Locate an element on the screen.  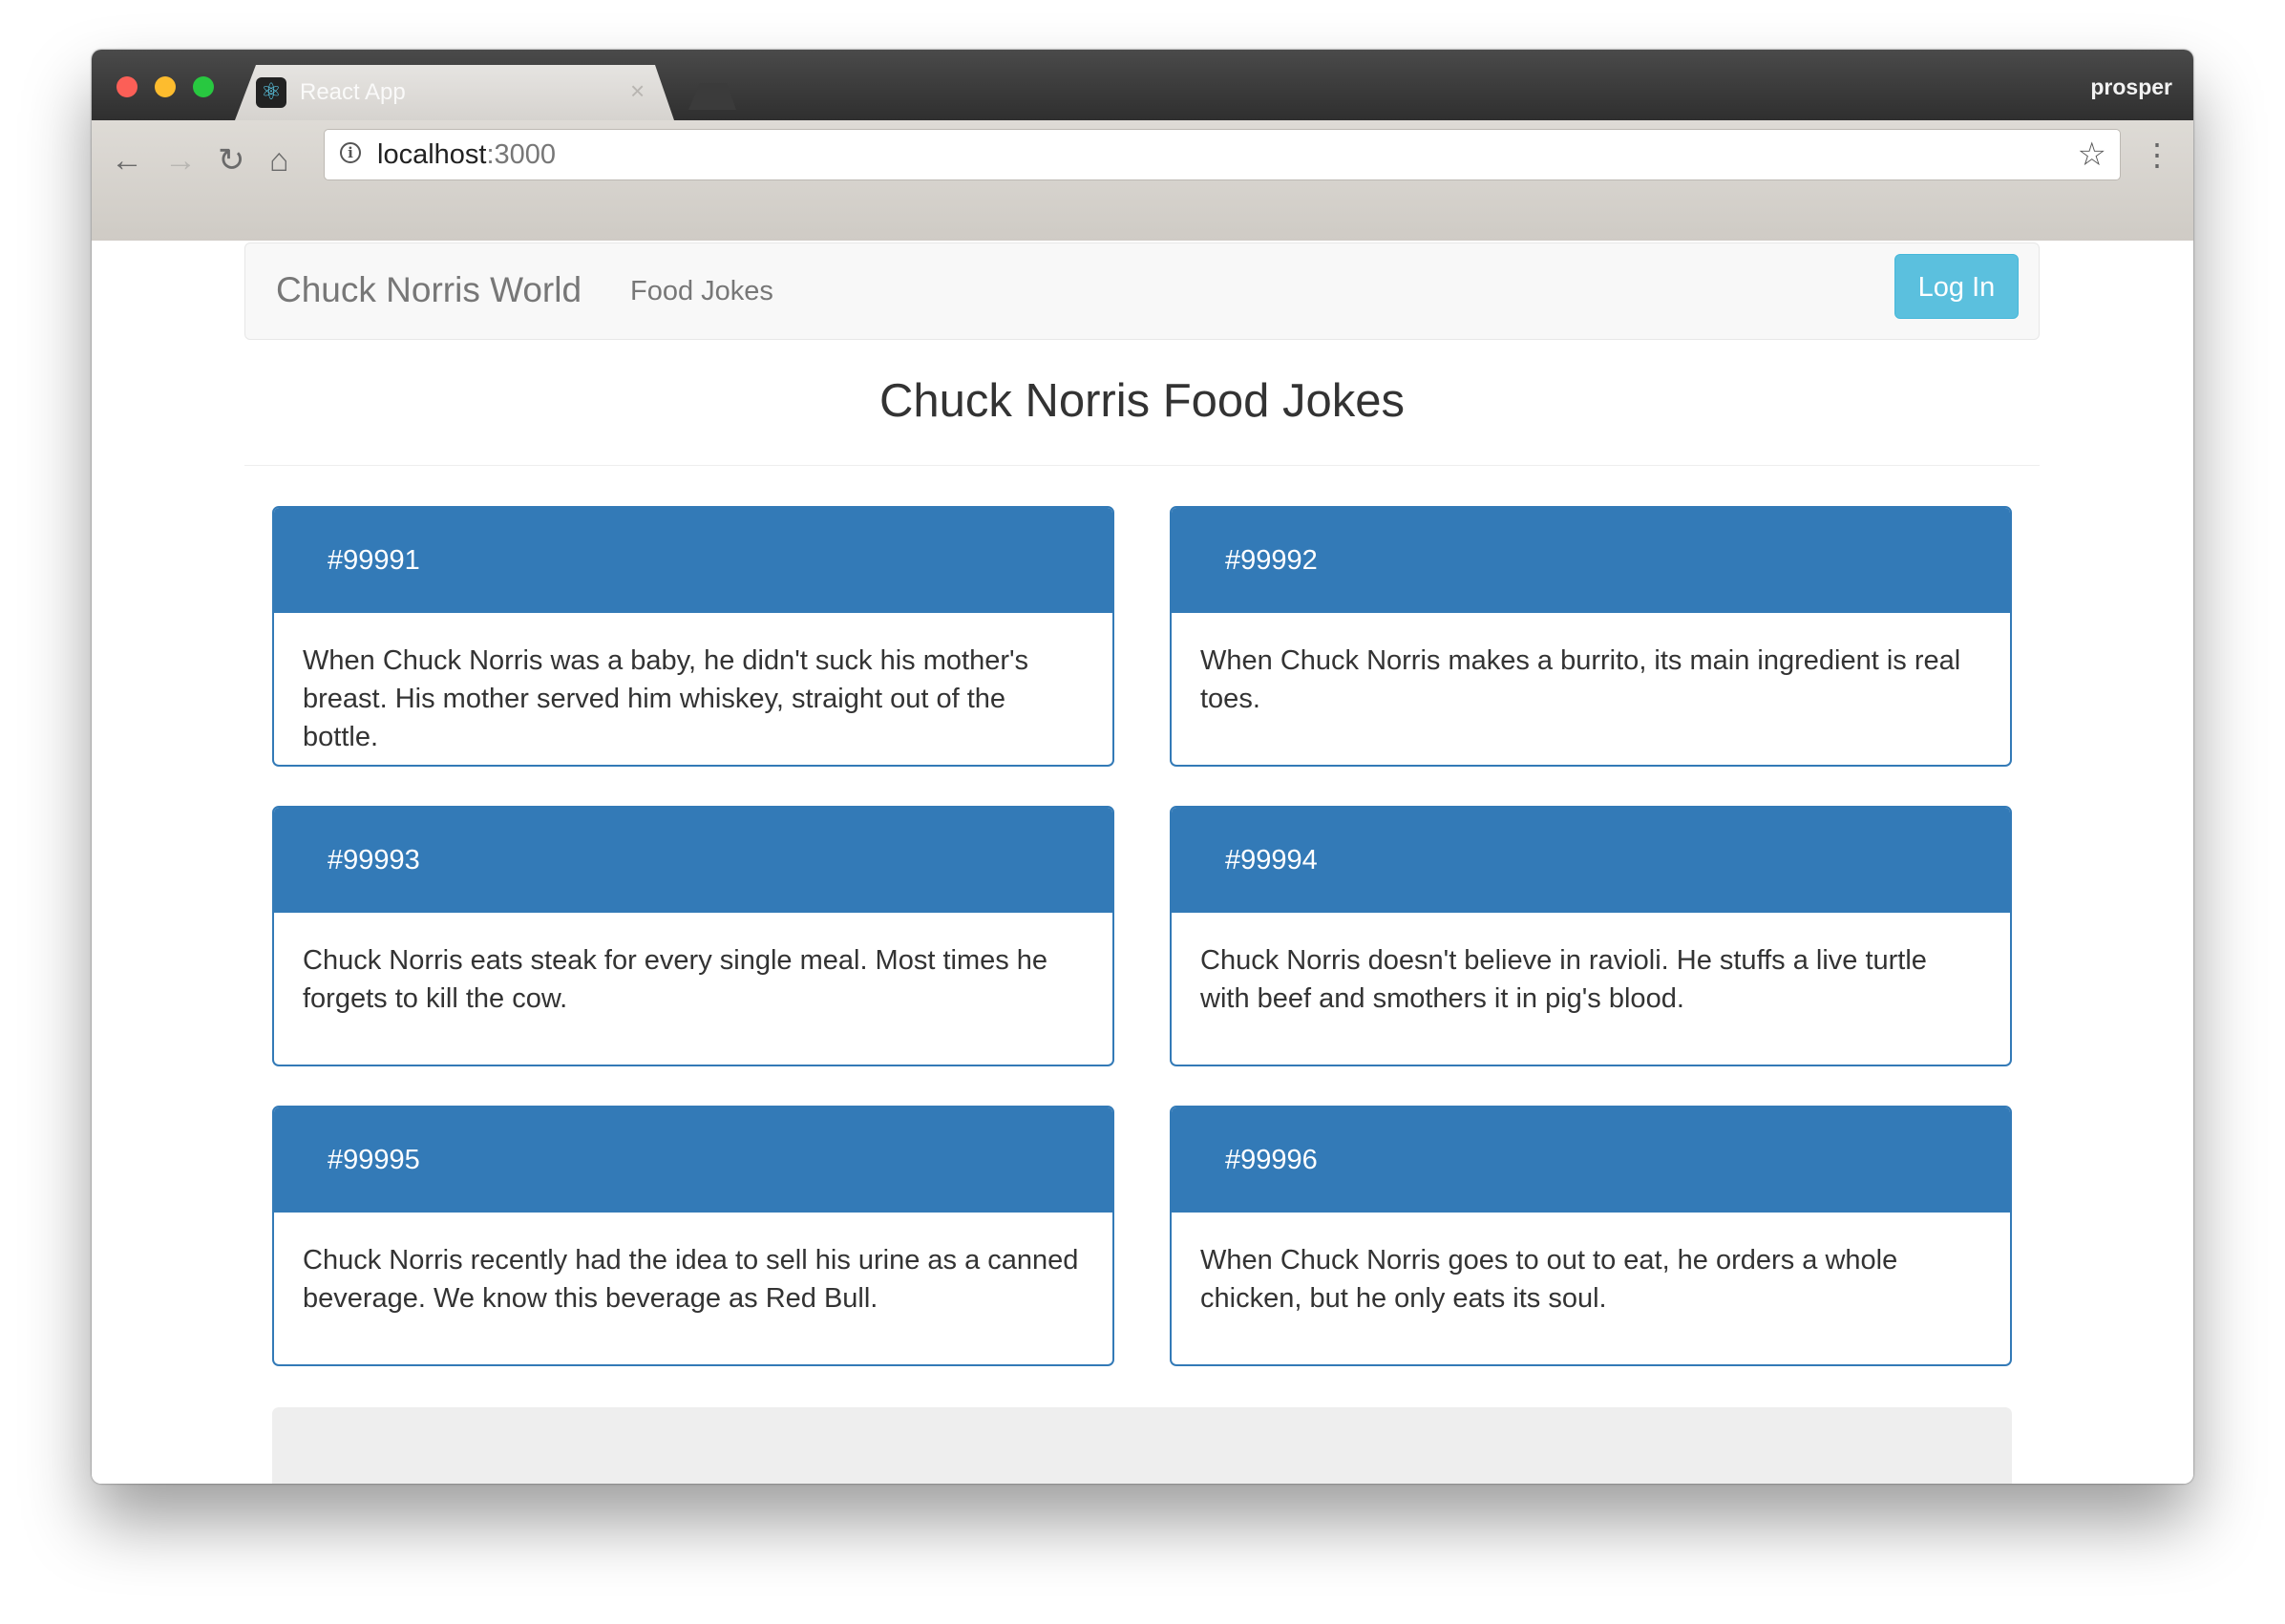
title-bar: ⚛ React App × prosper is located at coordinates (1142, 85).